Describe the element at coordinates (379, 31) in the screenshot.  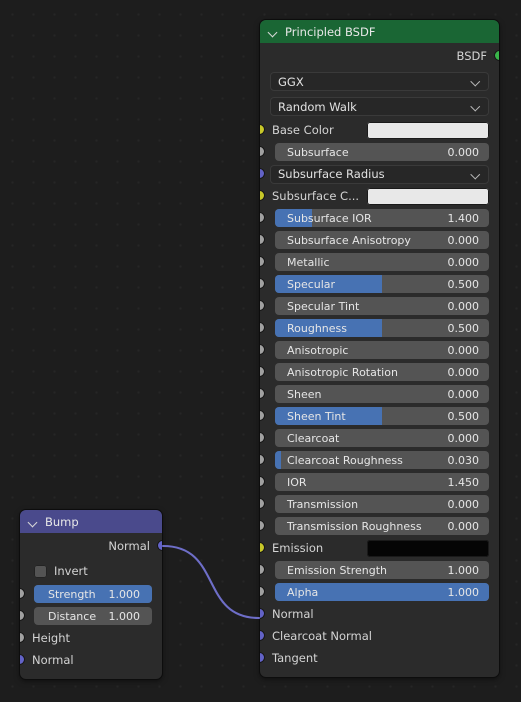
I see `node-header-principled-bsdf: Principled BSDF` at that location.